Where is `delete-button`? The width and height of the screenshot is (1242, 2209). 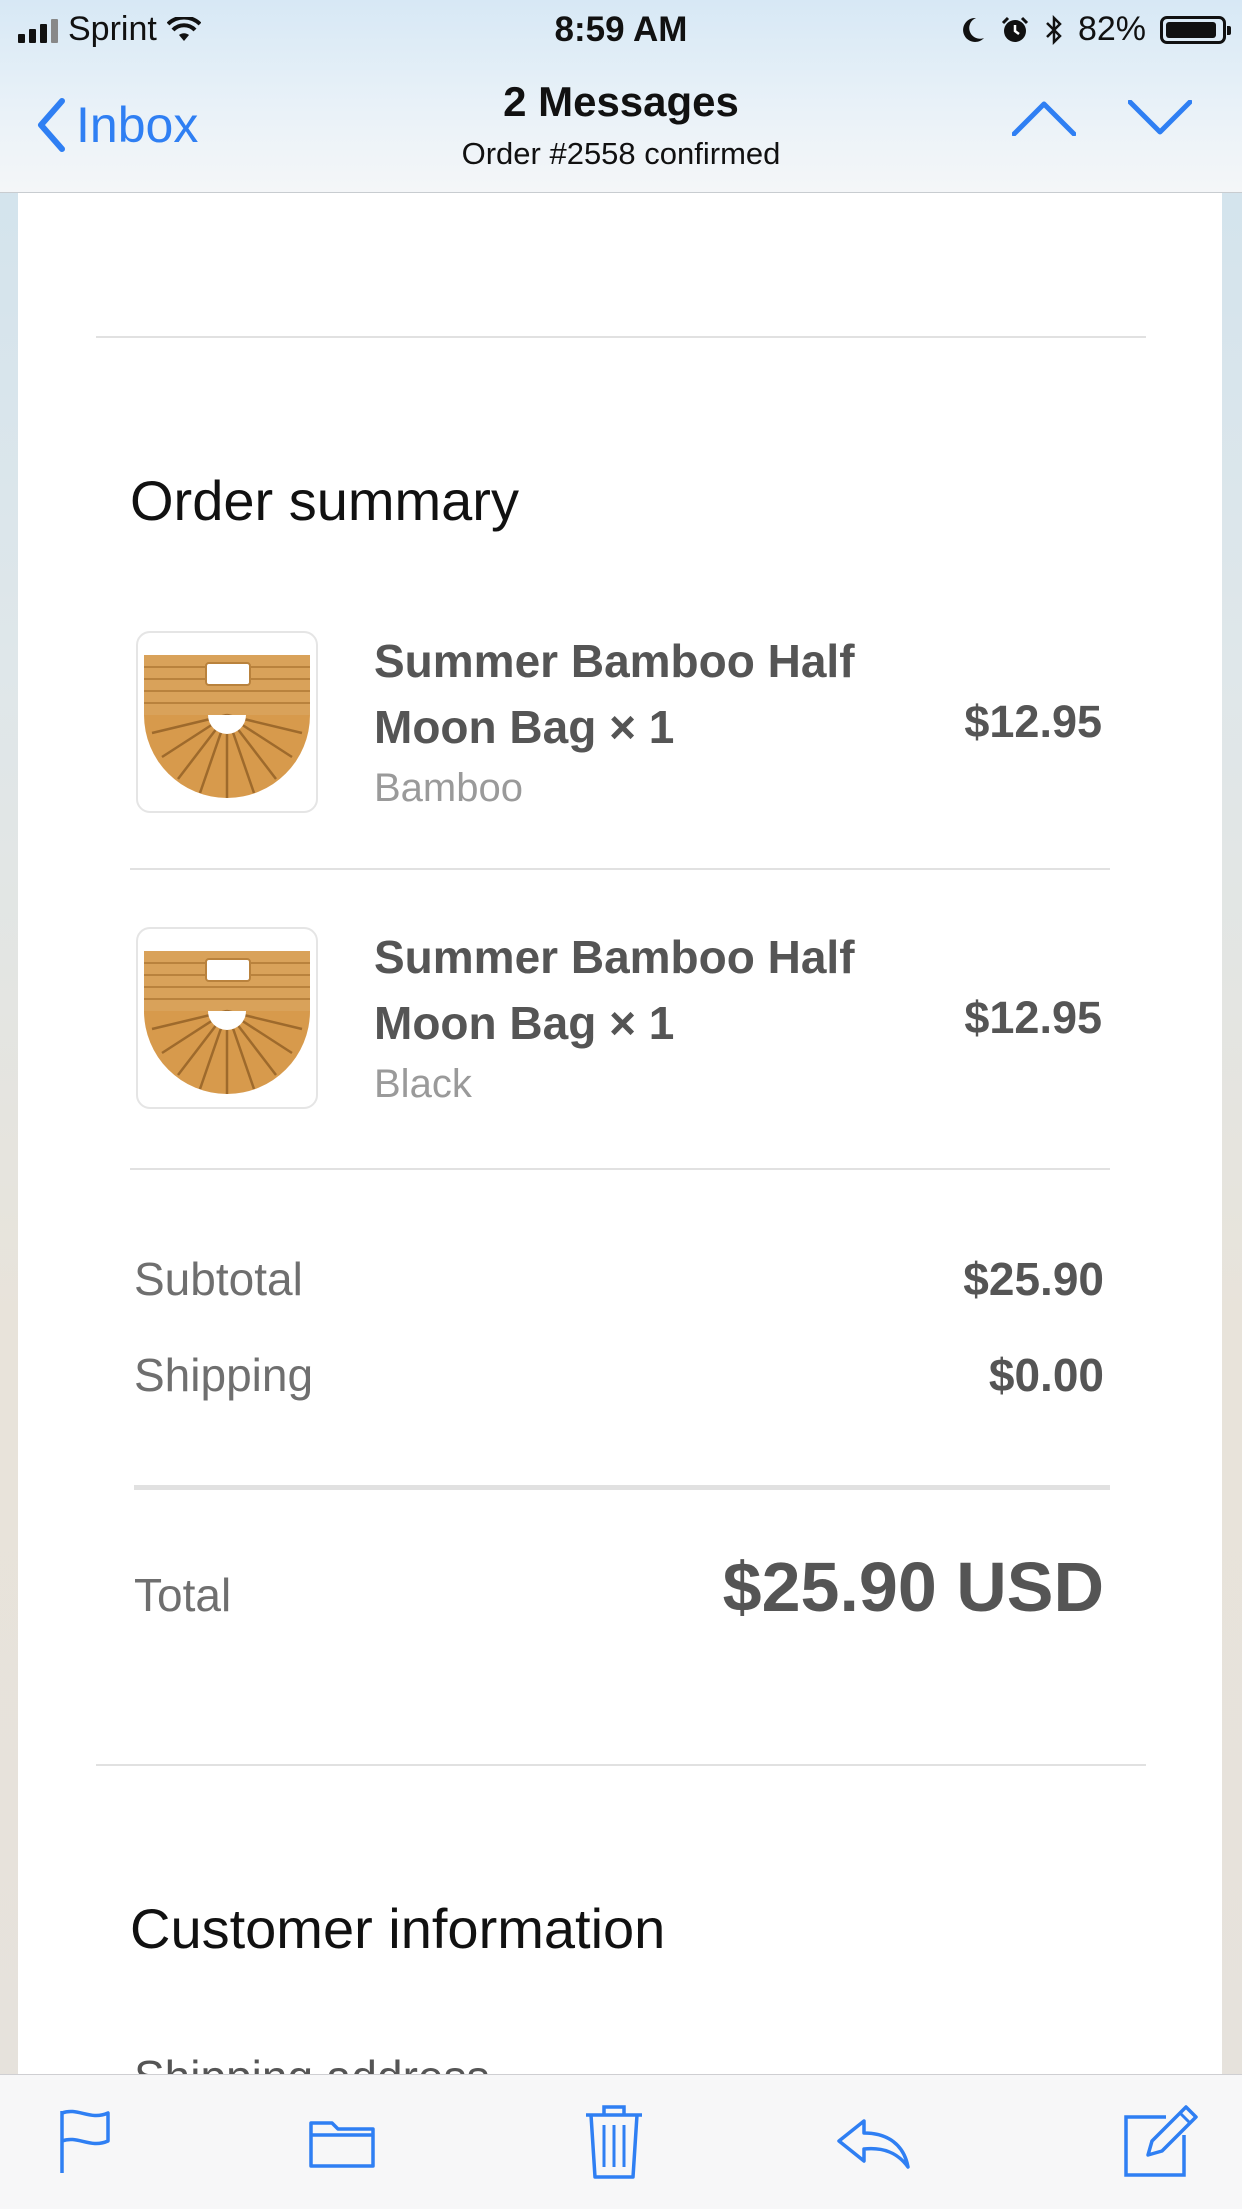 delete-button is located at coordinates (614, 2144).